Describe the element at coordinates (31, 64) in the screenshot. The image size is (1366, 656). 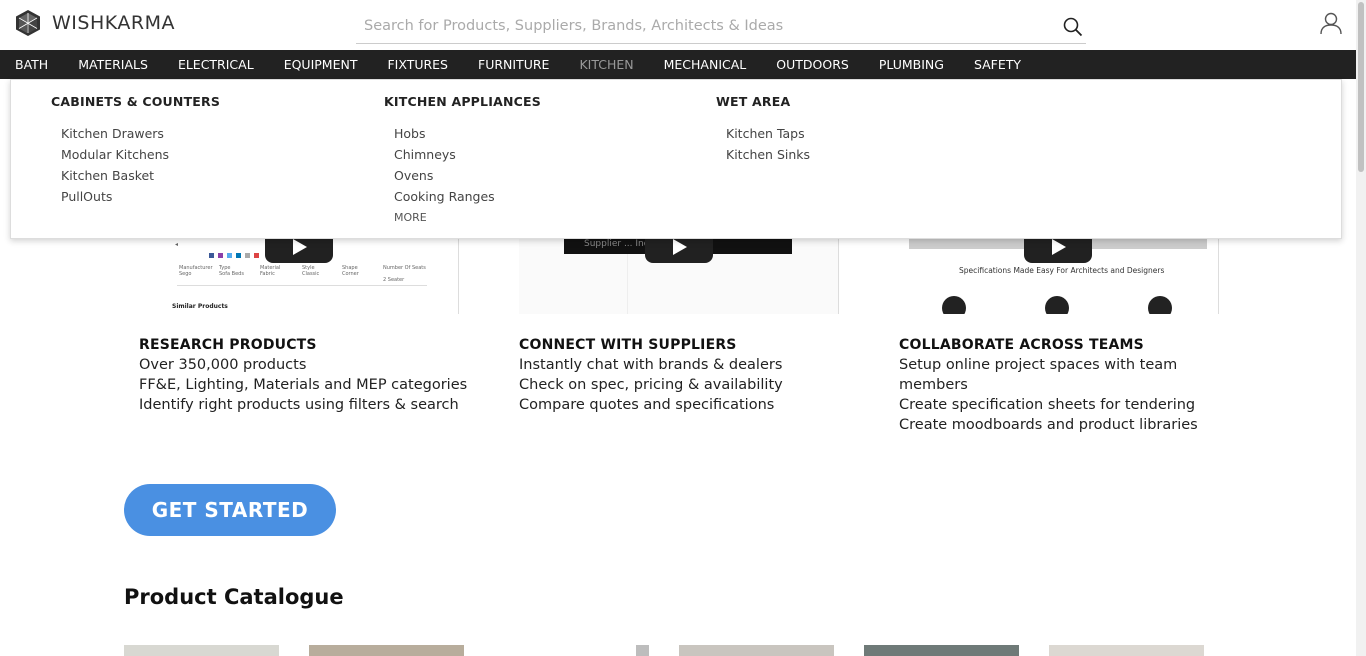
I see `nav-item-bath: BATH` at that location.